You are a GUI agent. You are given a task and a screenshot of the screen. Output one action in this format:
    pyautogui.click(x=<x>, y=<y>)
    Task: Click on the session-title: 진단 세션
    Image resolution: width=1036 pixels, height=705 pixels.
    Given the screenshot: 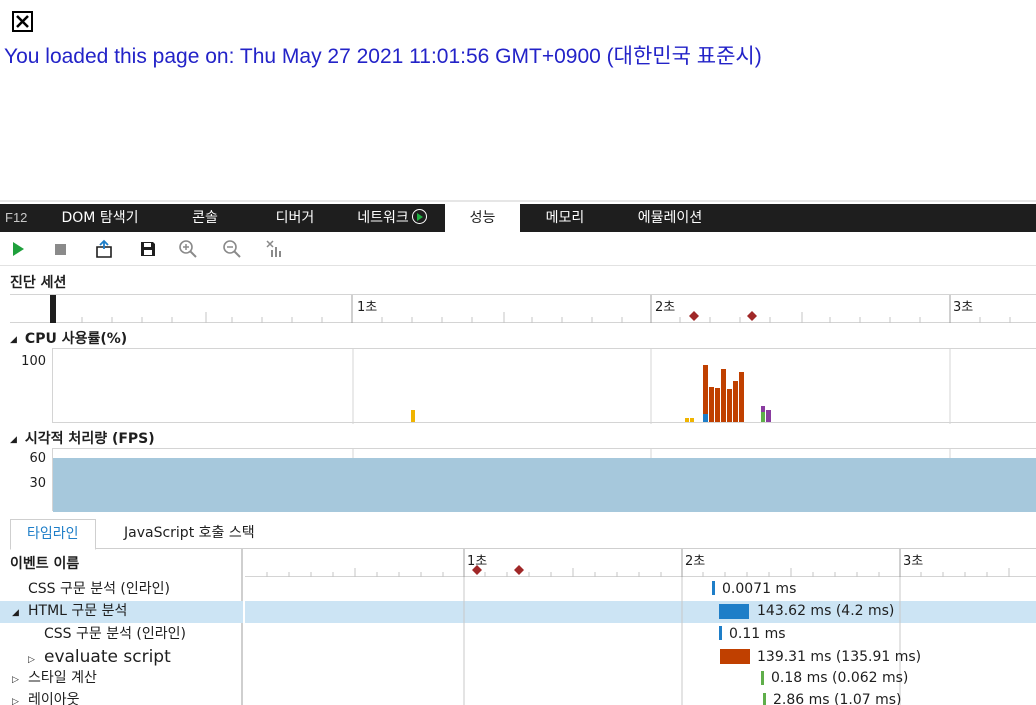 What is the action you would take?
    pyautogui.click(x=38, y=283)
    